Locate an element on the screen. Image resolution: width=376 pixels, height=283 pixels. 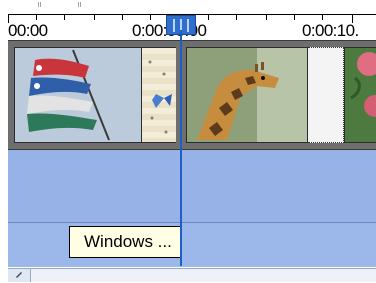
playhead-line is located at coordinates (181, 148).